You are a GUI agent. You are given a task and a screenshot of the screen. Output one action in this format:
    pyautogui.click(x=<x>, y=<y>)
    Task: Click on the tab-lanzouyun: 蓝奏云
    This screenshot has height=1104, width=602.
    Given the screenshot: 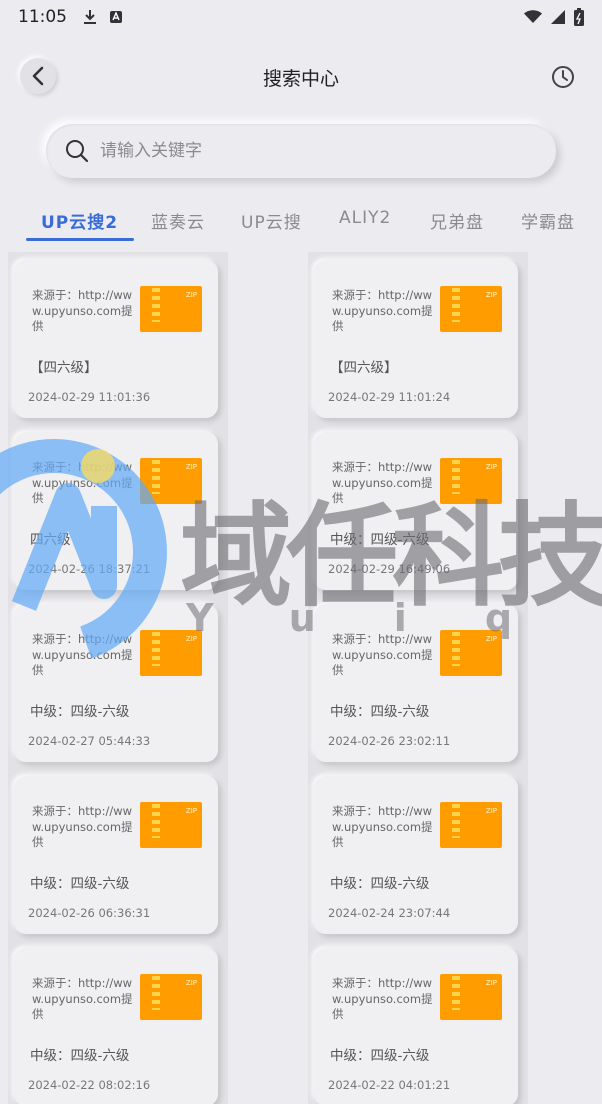 What is the action you would take?
    pyautogui.click(x=178, y=220)
    